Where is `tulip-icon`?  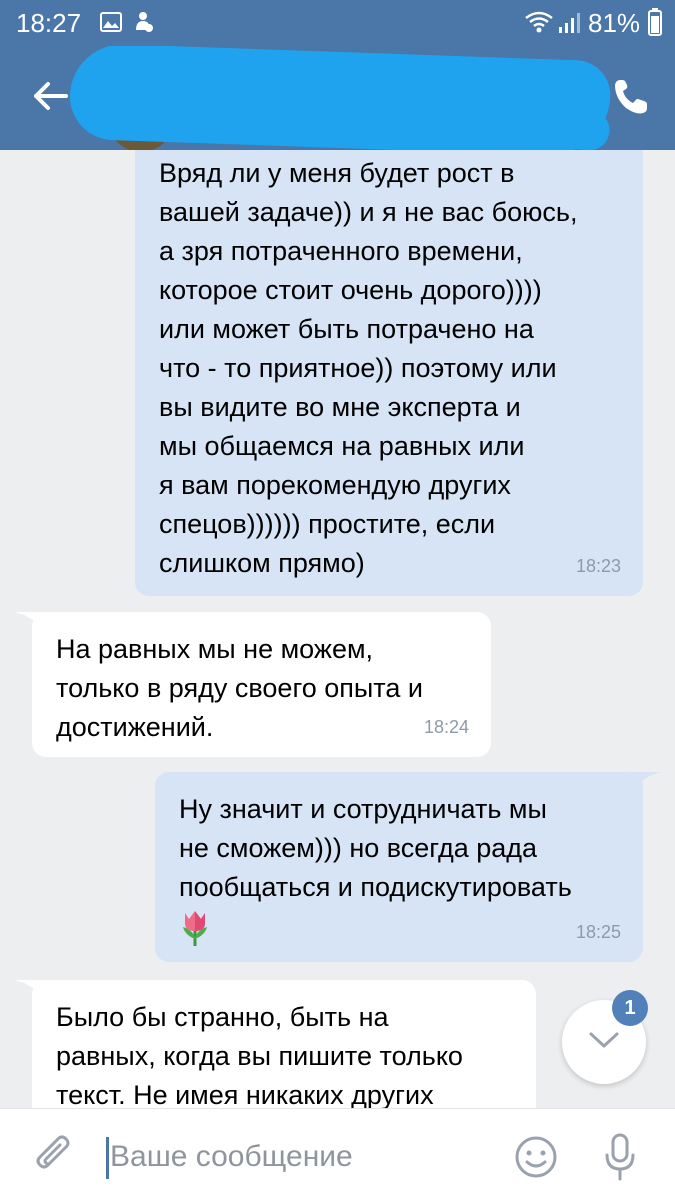
tulip-icon is located at coordinates (195, 928).